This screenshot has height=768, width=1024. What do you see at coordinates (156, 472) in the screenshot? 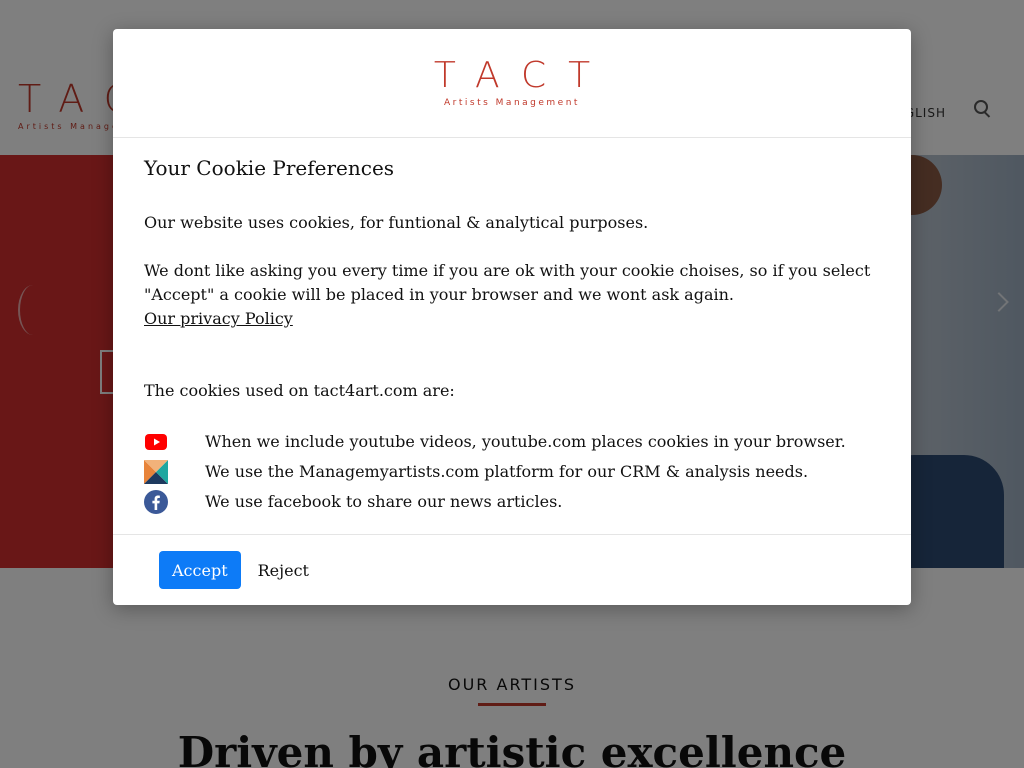
I see `managemyartists-icon` at bounding box center [156, 472].